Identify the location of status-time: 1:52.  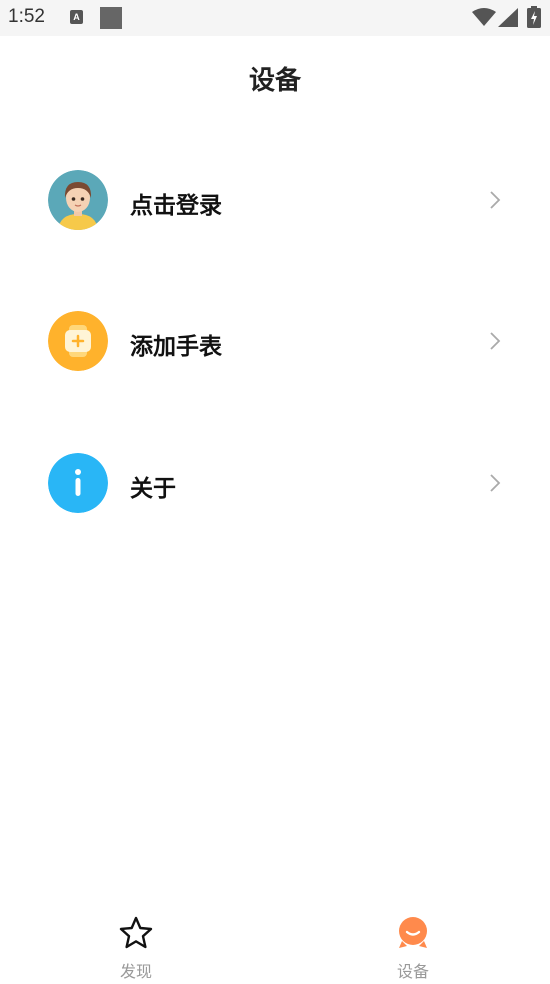
(26, 16).